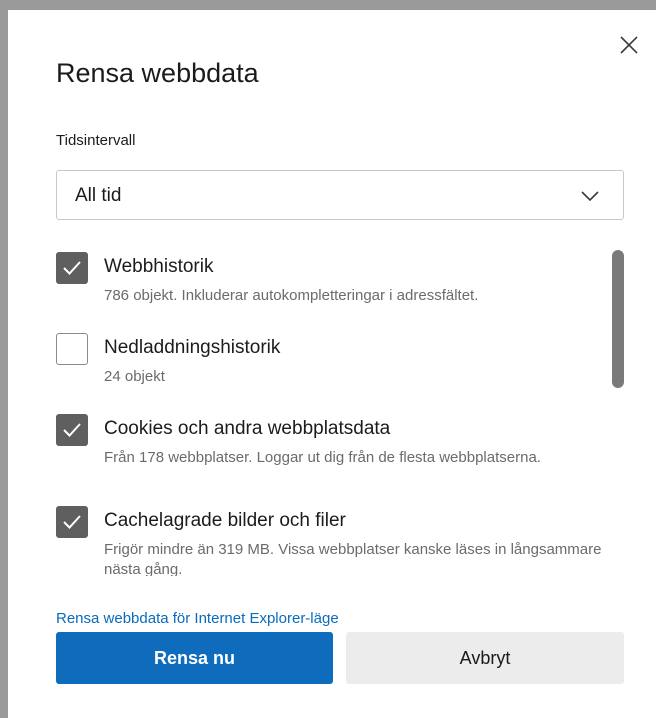 This screenshot has height=718, width=656. I want to click on item-label: Nedladdningshistorik, so click(192, 347).